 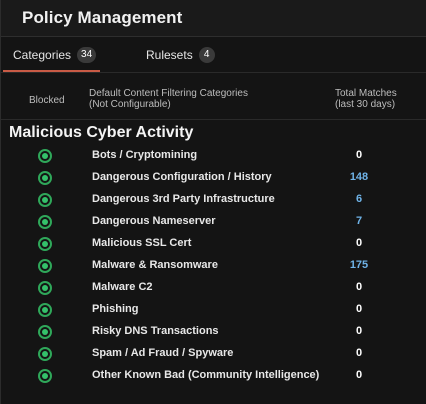 What do you see at coordinates (183, 199) in the screenshot?
I see `category-label: Dangerous 3rd Party Infrastructure` at bounding box center [183, 199].